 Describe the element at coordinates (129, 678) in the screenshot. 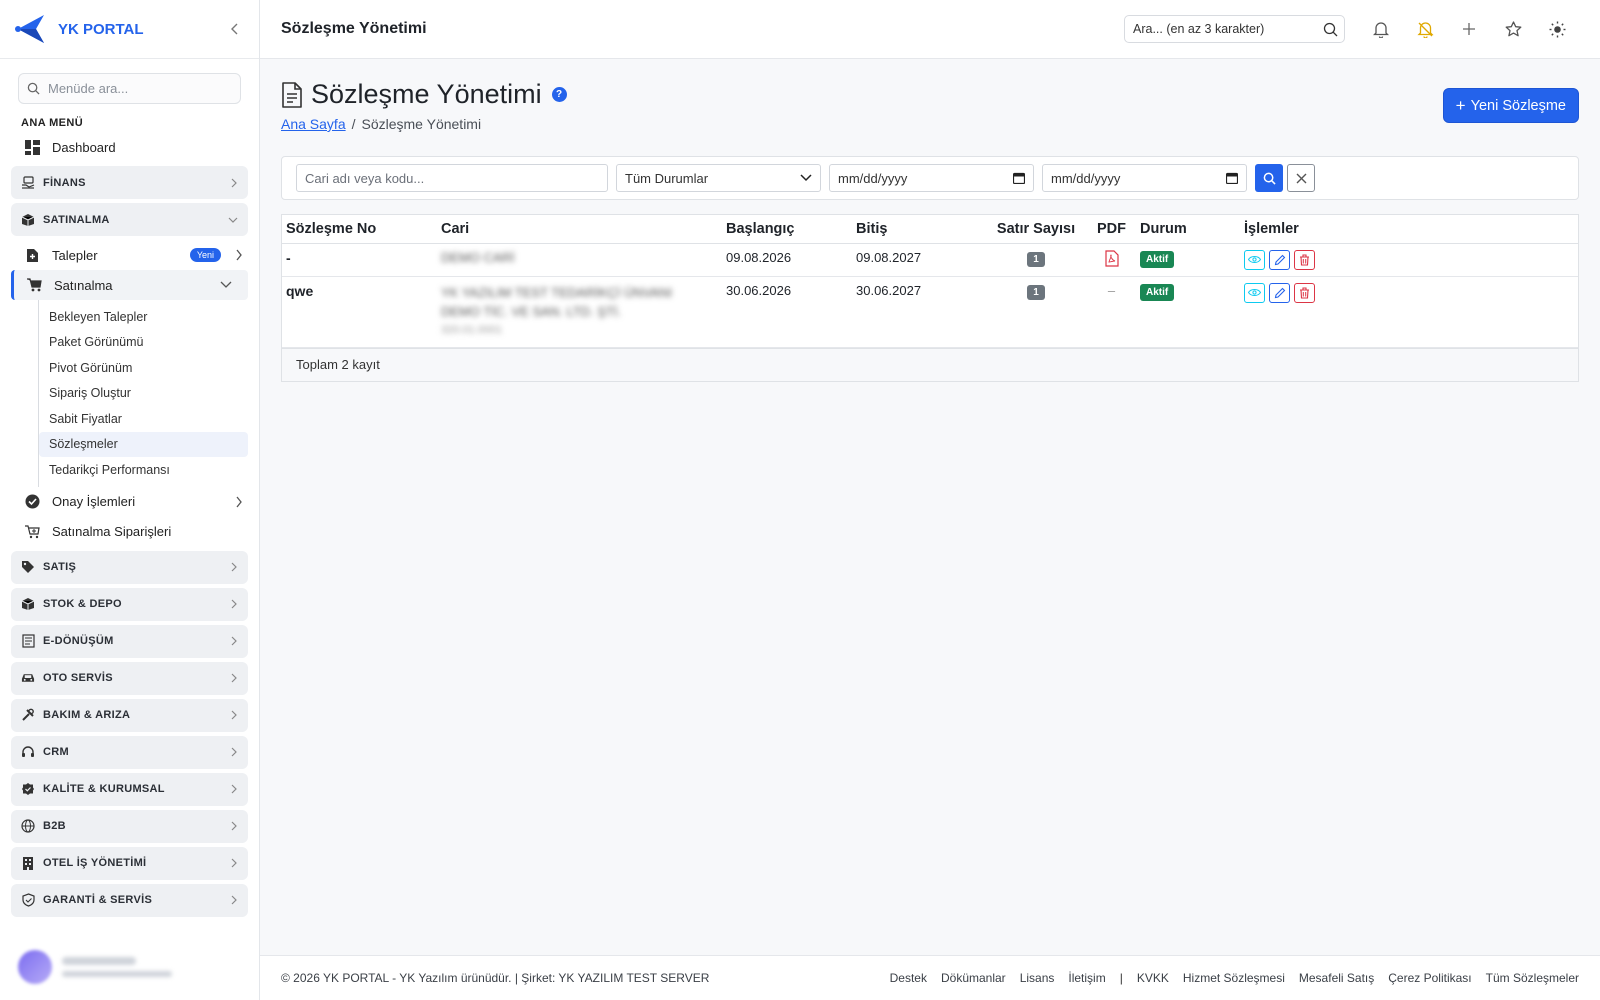

I see `sidebar-group-3: OTO SERVİS` at that location.